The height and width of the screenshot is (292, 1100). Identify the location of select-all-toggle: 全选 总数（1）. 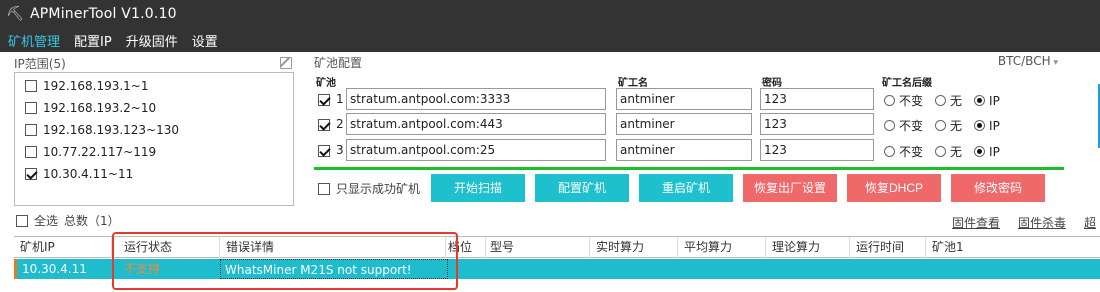
(68, 220).